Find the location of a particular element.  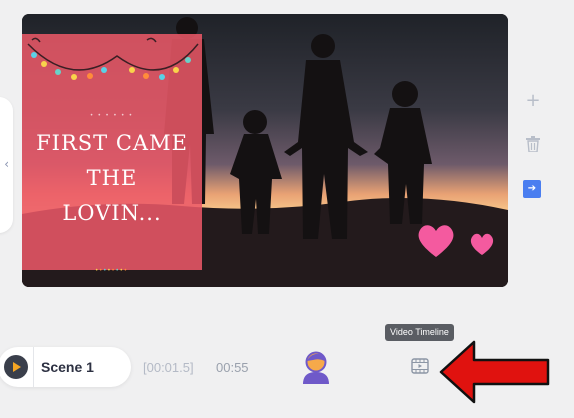

scene-selector: Scene 1 is located at coordinates (65, 367).